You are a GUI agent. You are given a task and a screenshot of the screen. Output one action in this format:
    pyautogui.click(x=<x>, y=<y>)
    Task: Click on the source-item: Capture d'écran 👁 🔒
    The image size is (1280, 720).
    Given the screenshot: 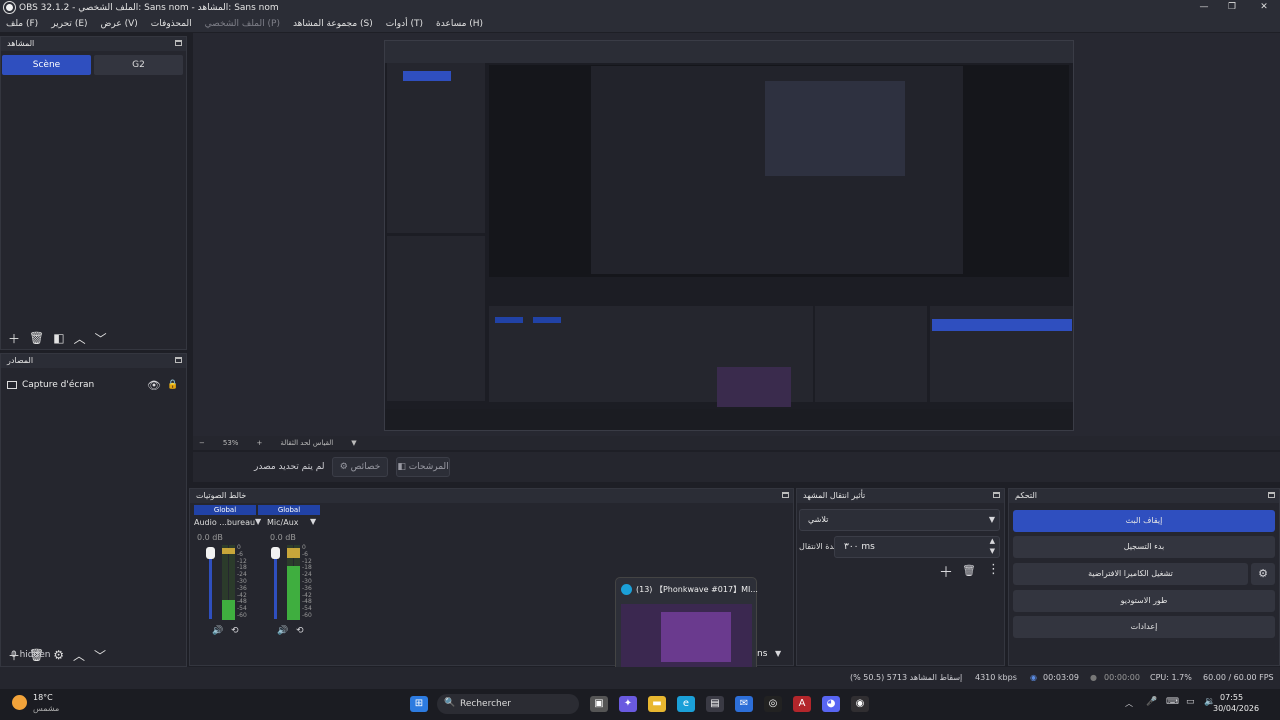 What is the action you would take?
    pyautogui.click(x=94, y=385)
    